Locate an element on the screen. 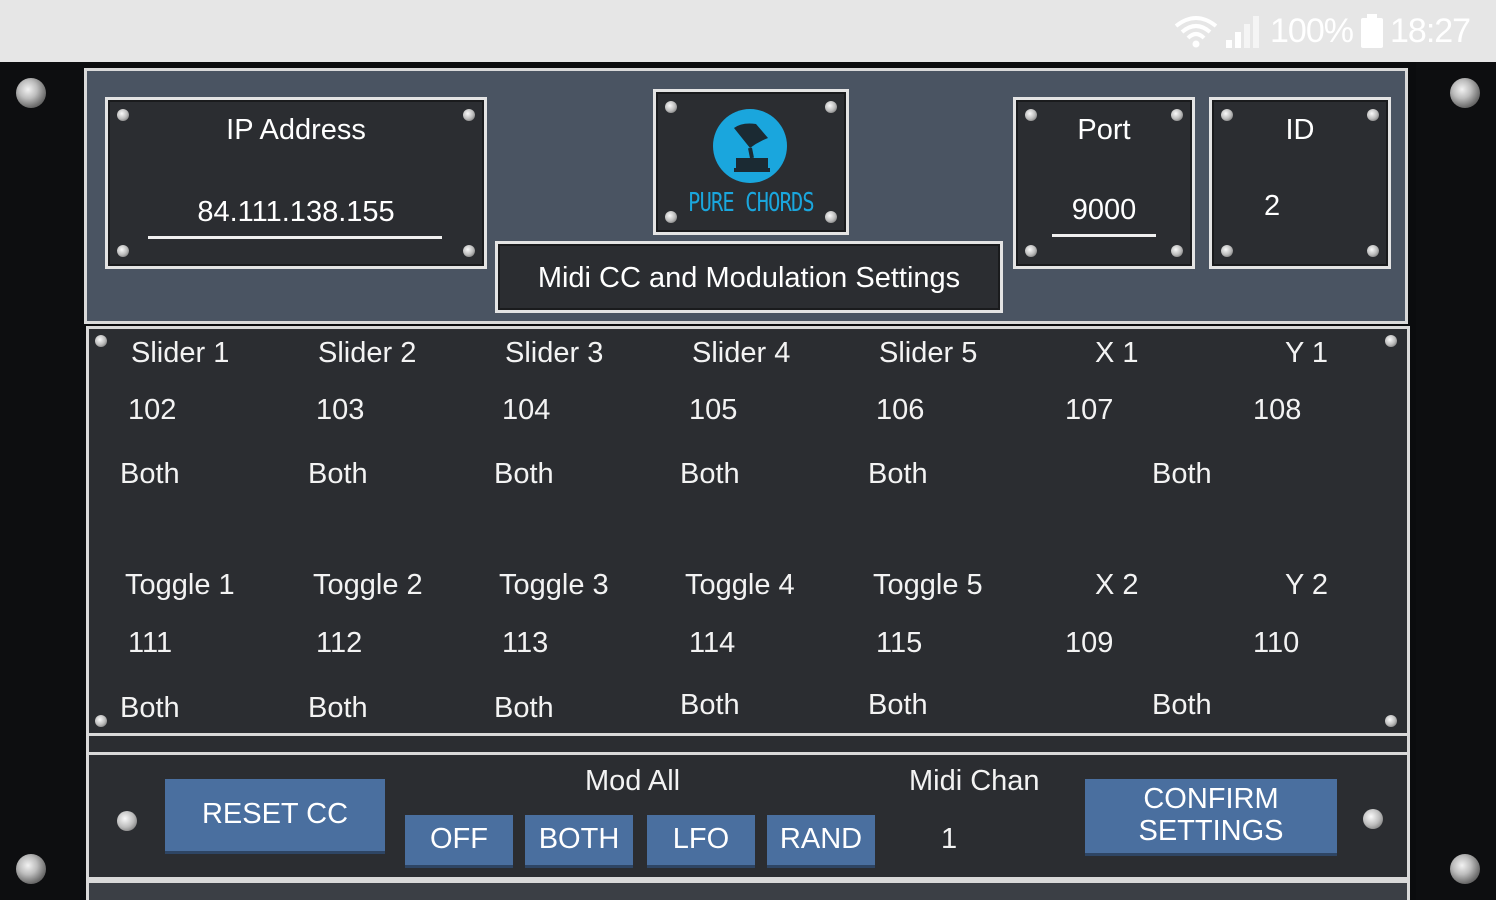  gramophone-icon is located at coordinates (750, 146).